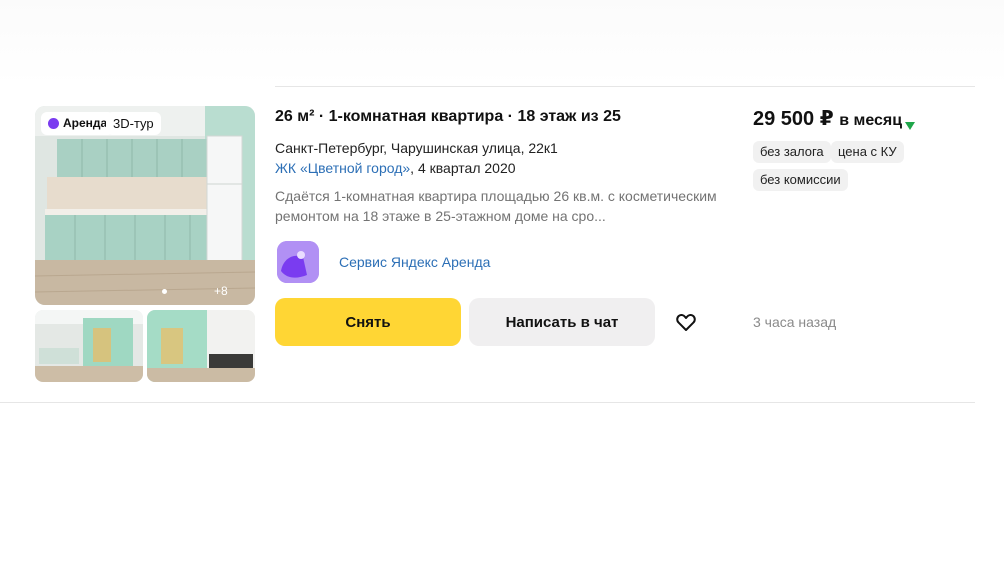  Describe the element at coordinates (133, 123) in the screenshot. I see `3d-tour-badge: 3D-тур` at that location.